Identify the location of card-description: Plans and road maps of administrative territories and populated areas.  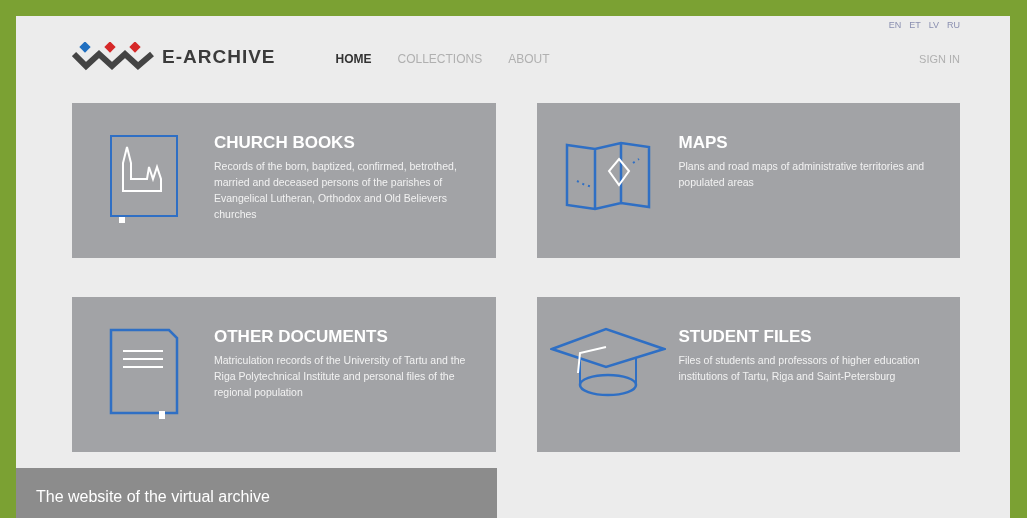
(802, 174).